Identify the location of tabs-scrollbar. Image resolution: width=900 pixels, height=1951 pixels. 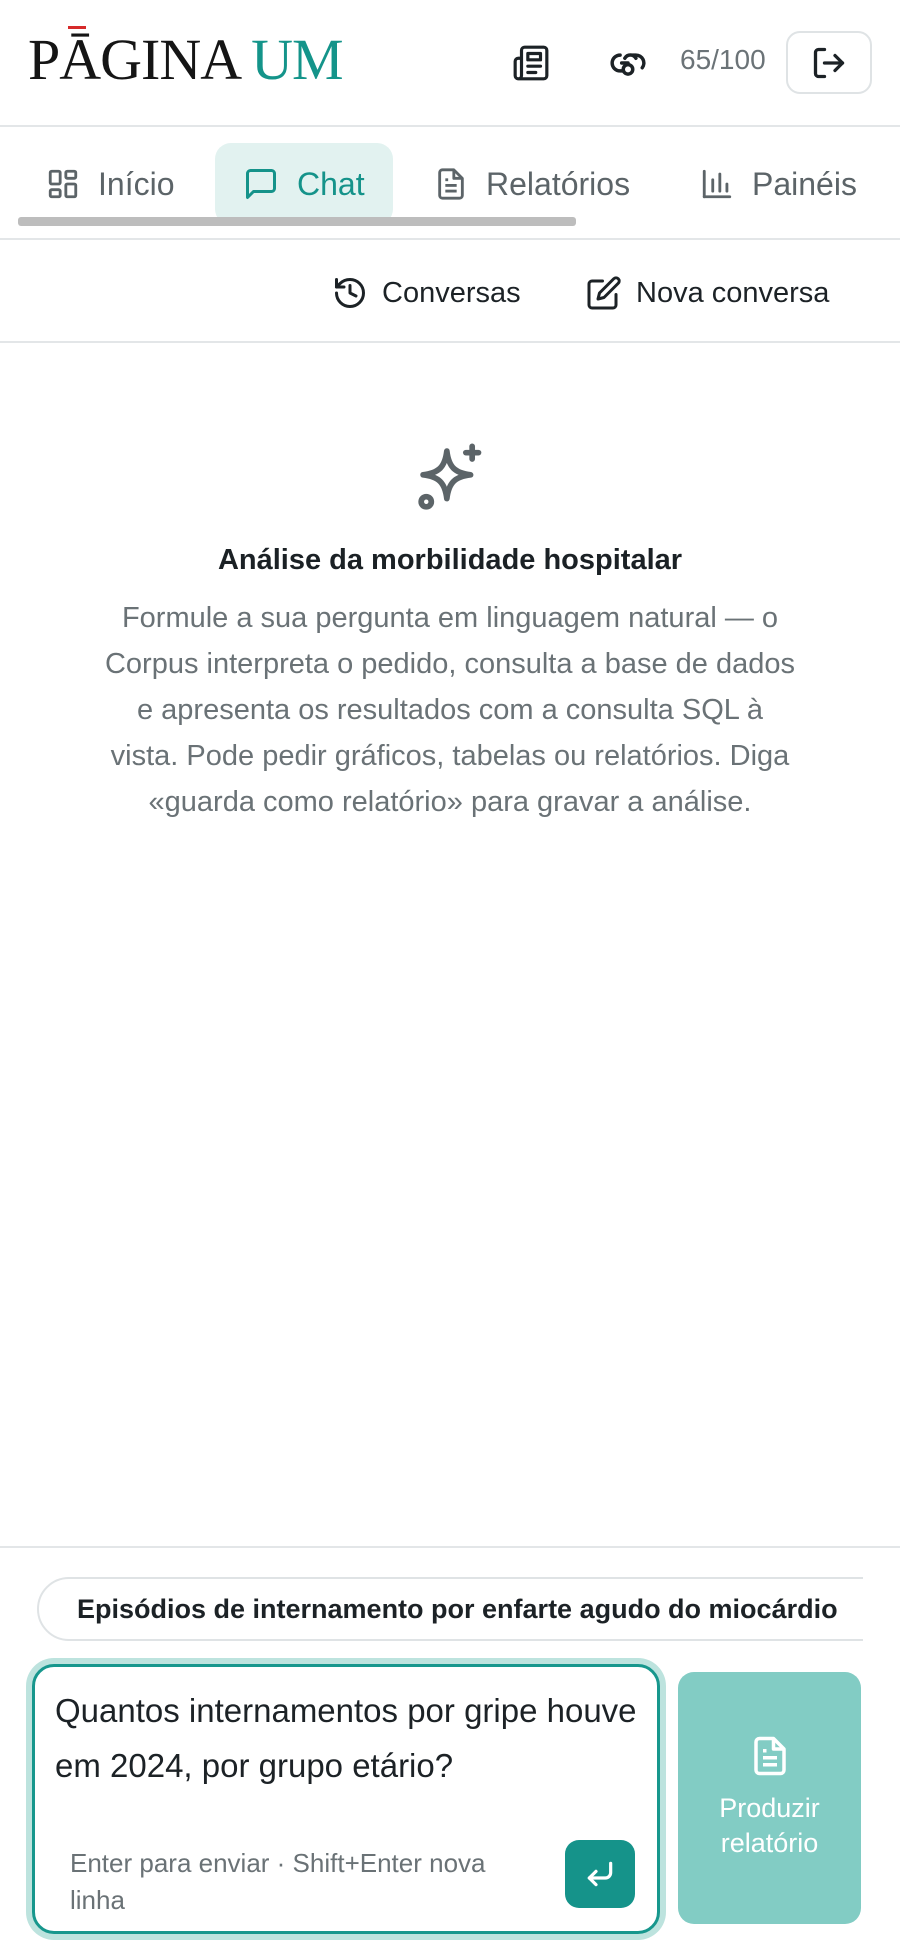
(297, 221).